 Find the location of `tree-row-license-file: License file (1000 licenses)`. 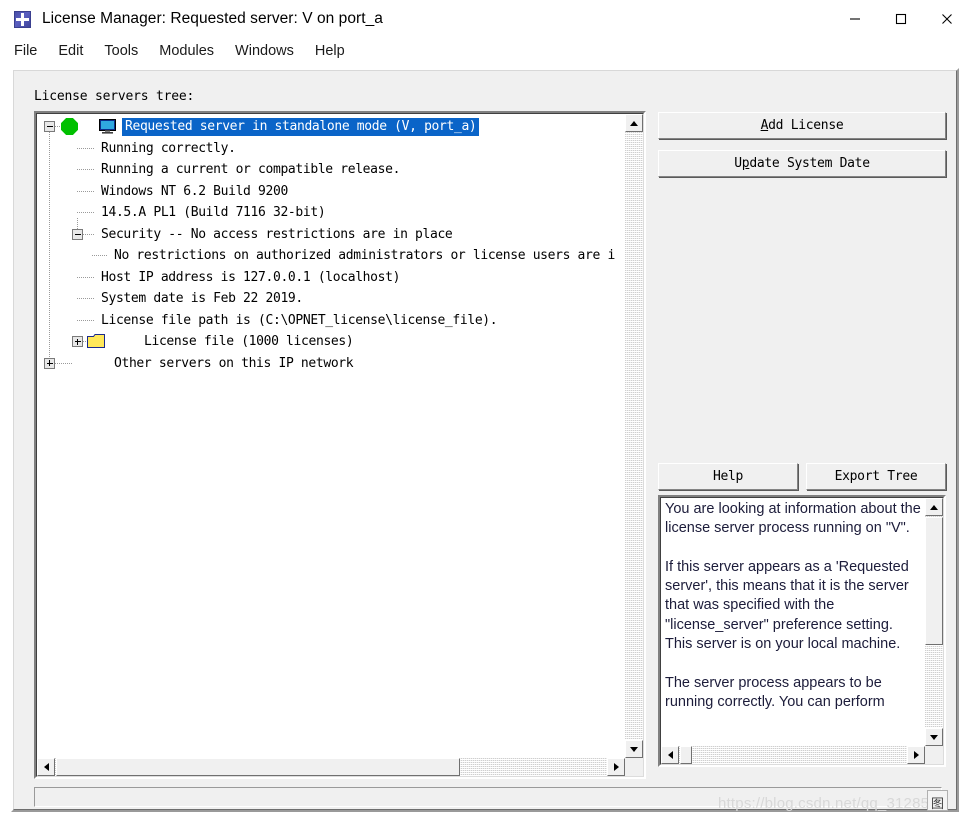

tree-row-license-file: License file (1000 licenses) is located at coordinates (331, 342).